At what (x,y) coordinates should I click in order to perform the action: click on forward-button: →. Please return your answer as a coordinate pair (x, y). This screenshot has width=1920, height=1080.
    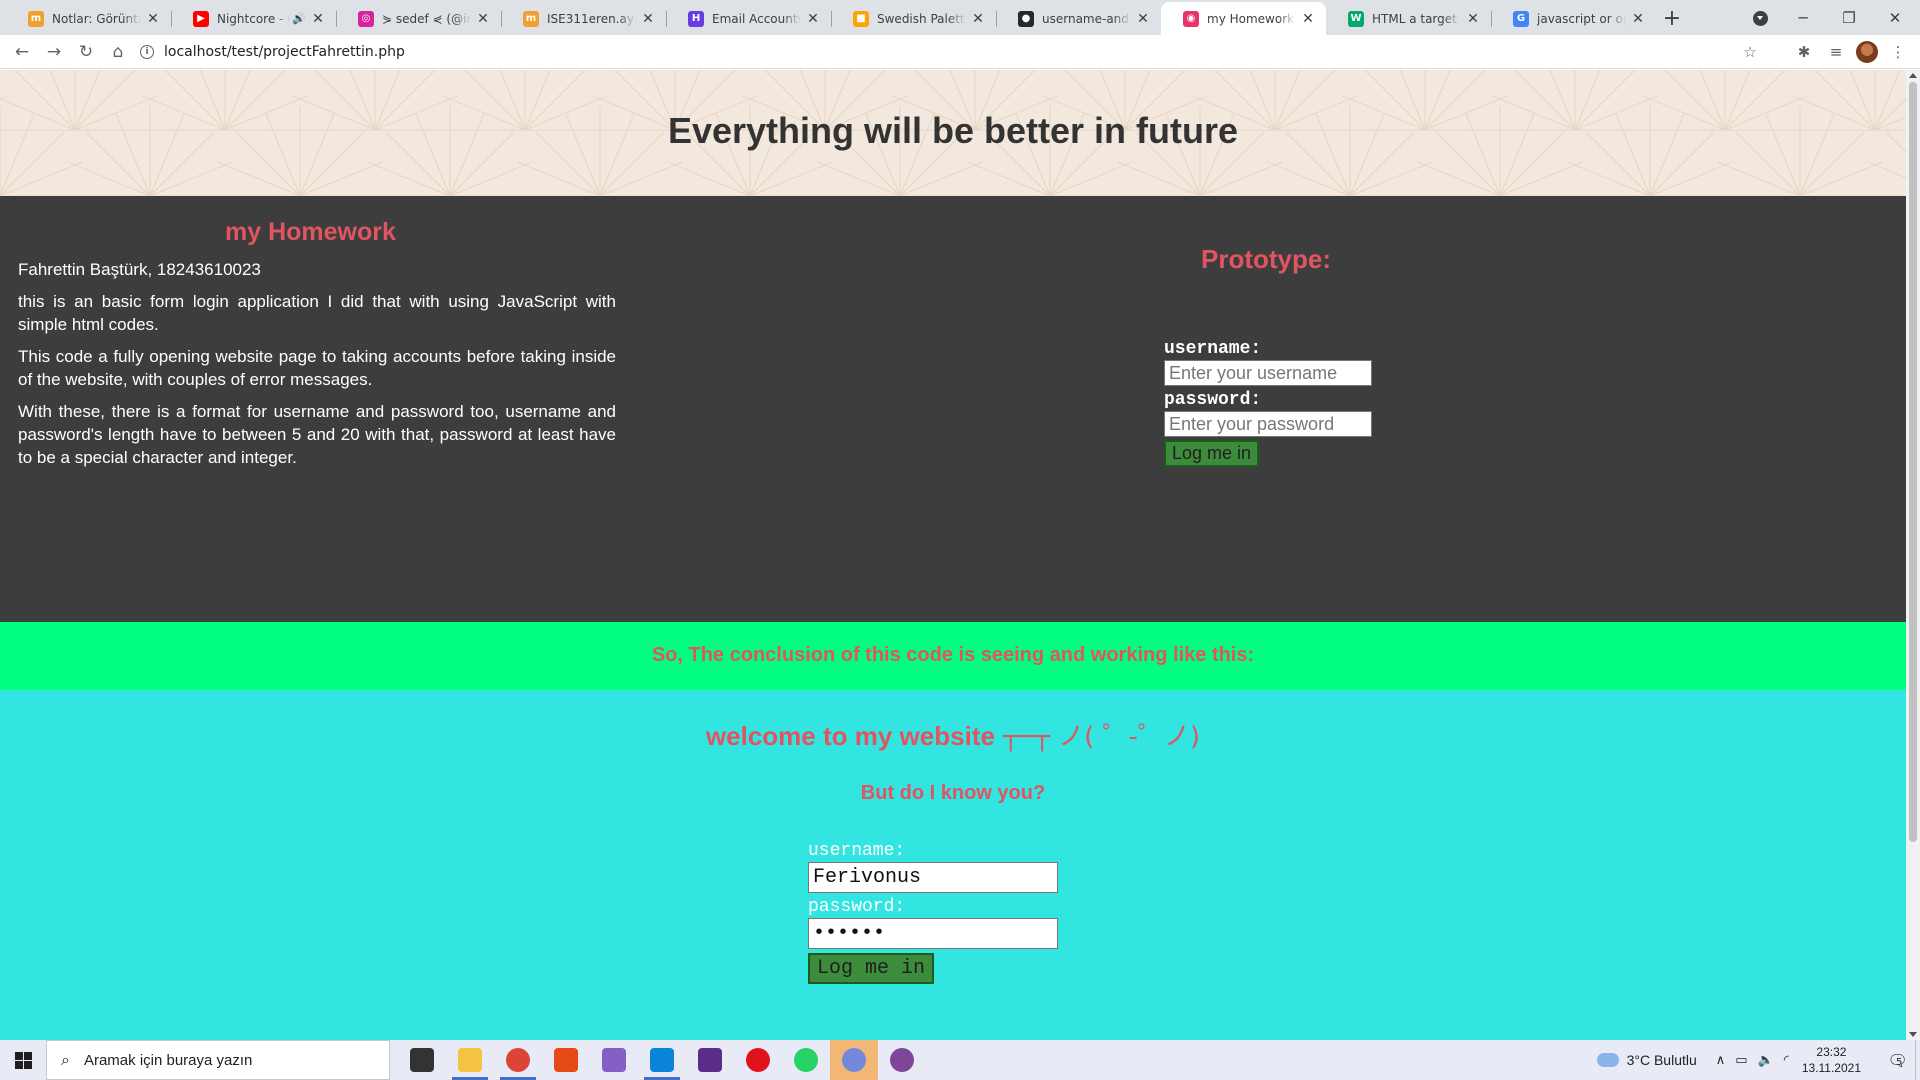
    Looking at the image, I should click on (54, 52).